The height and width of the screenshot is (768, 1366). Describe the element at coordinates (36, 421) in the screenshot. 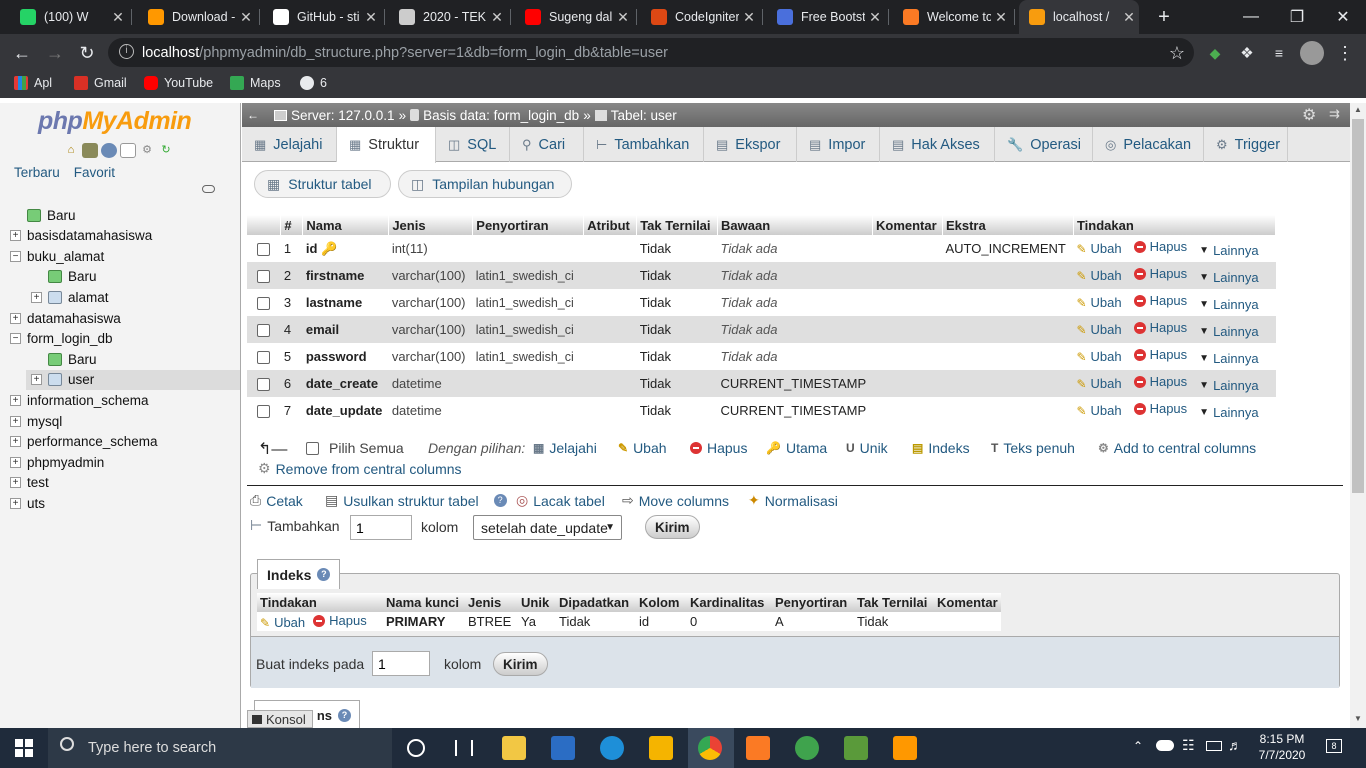

I see `tree-item: + mysql` at that location.